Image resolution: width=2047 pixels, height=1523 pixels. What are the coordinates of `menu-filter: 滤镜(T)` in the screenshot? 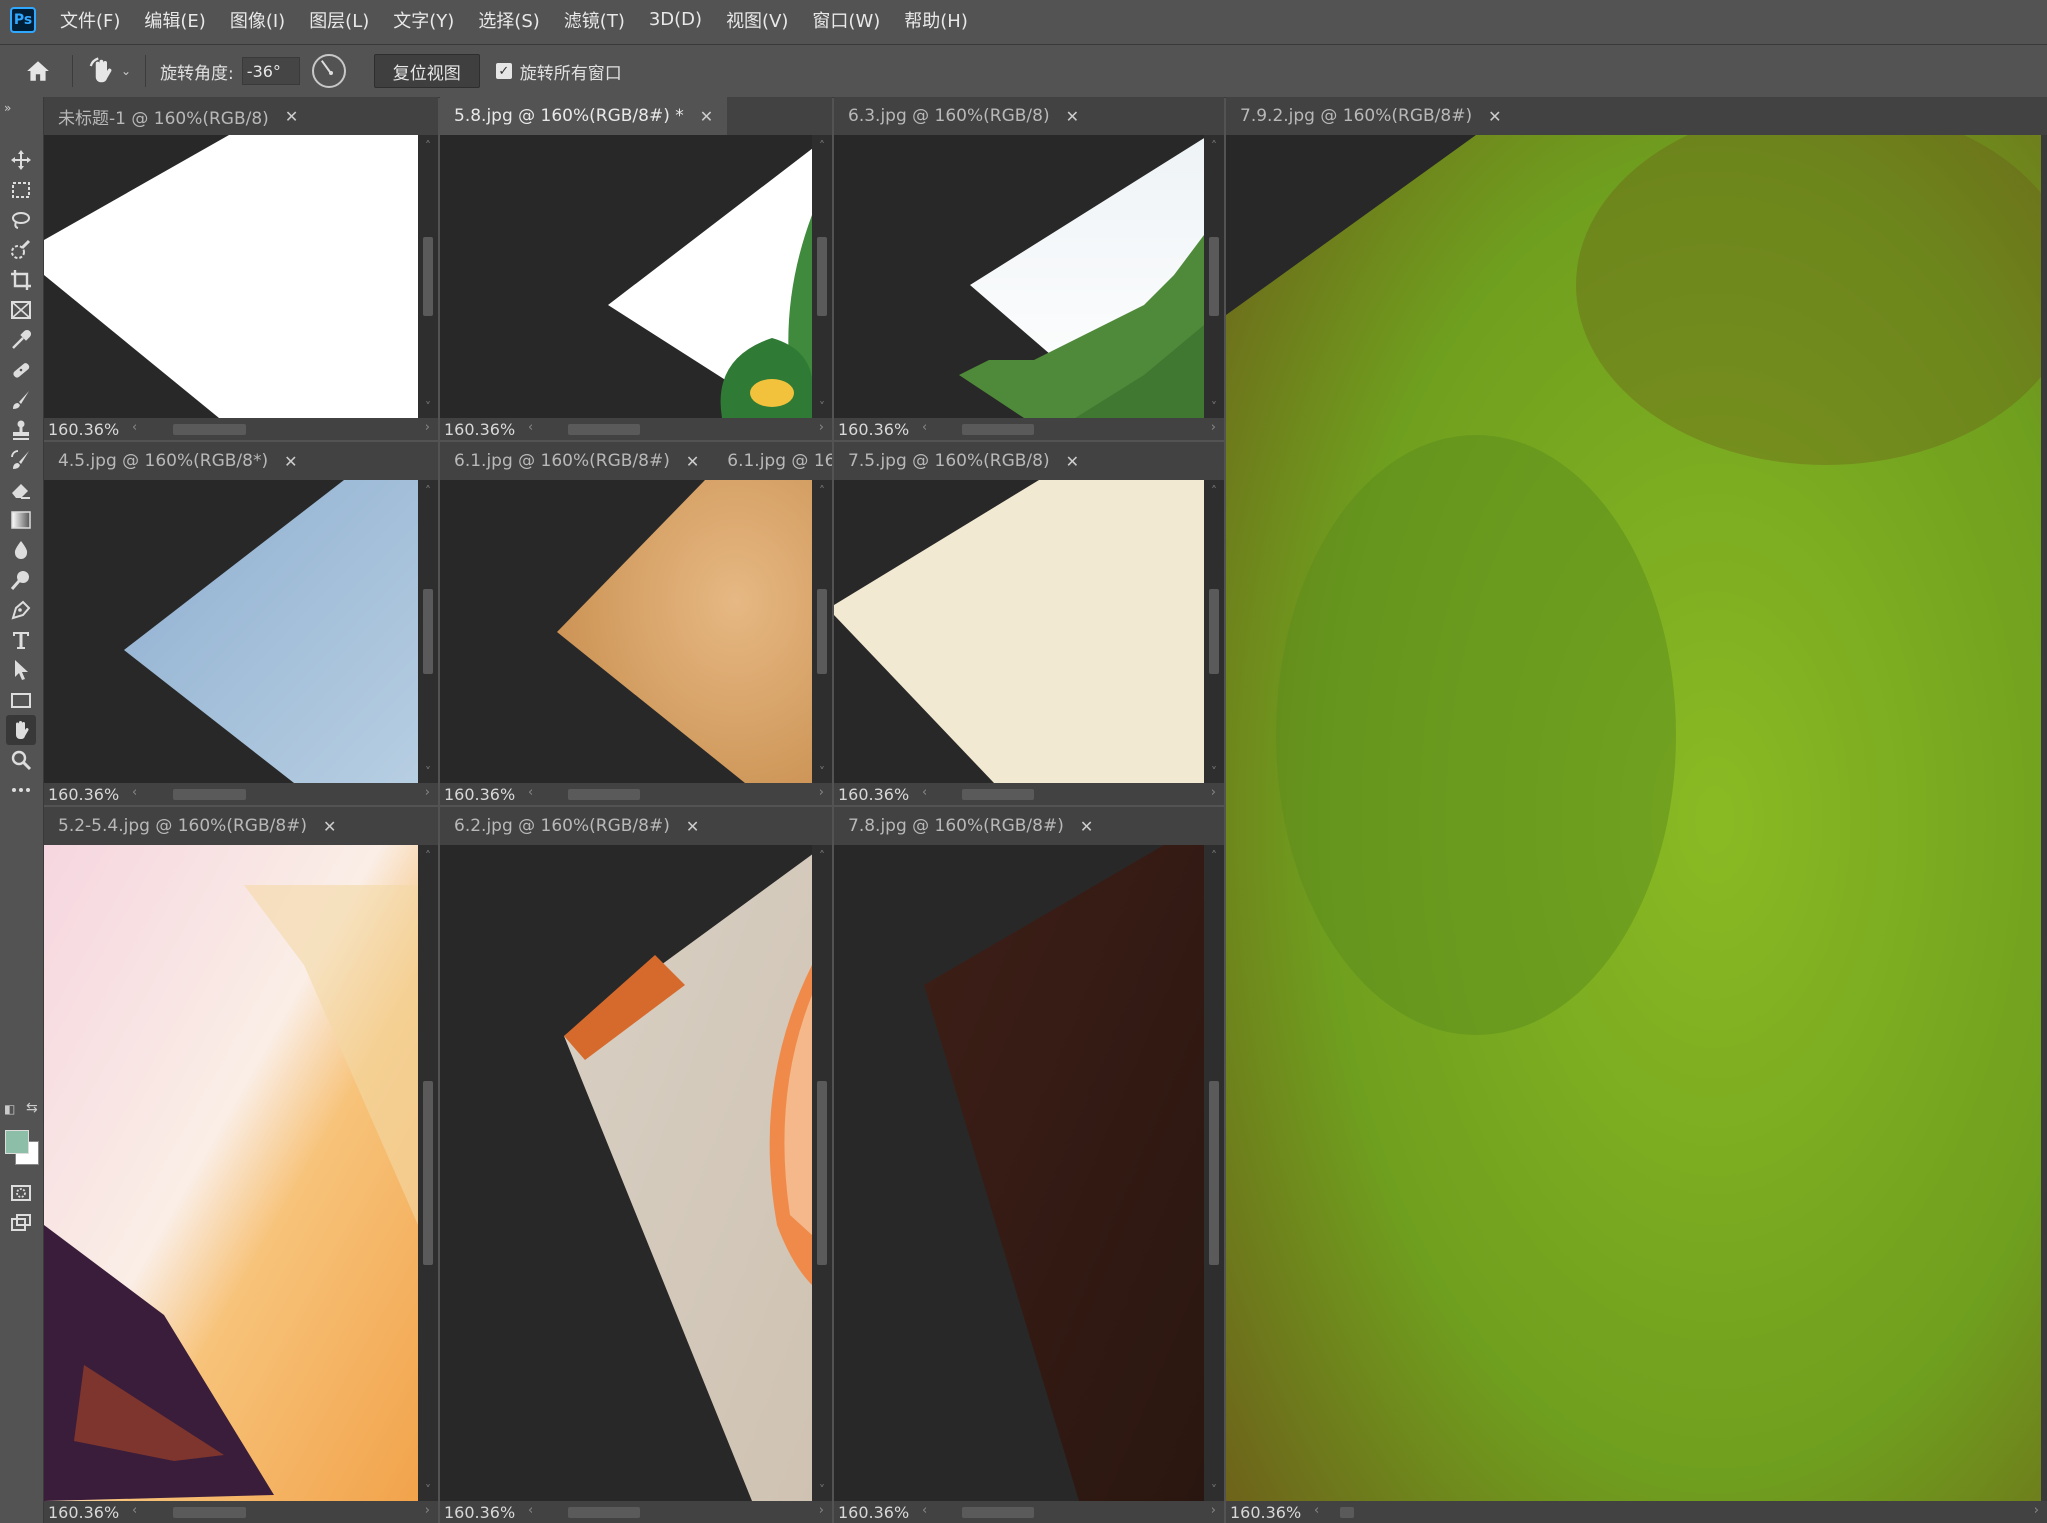 It's located at (594, 20).